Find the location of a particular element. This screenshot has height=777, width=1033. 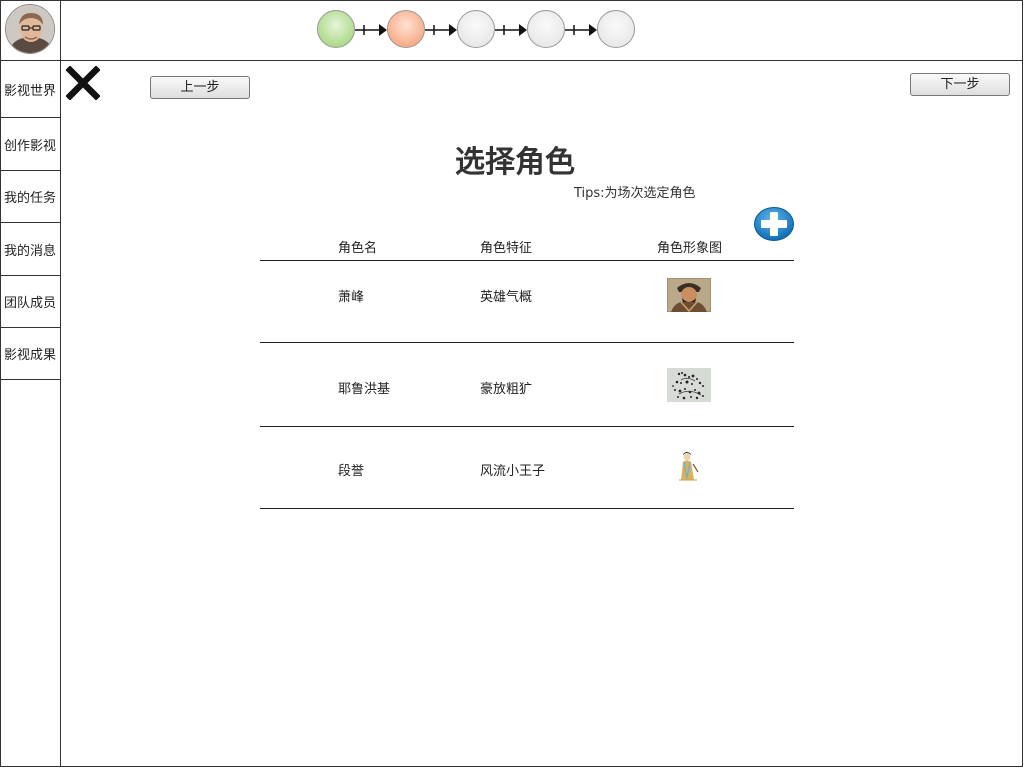

sidebar-item-team-members: 团队成员 is located at coordinates (30, 302).